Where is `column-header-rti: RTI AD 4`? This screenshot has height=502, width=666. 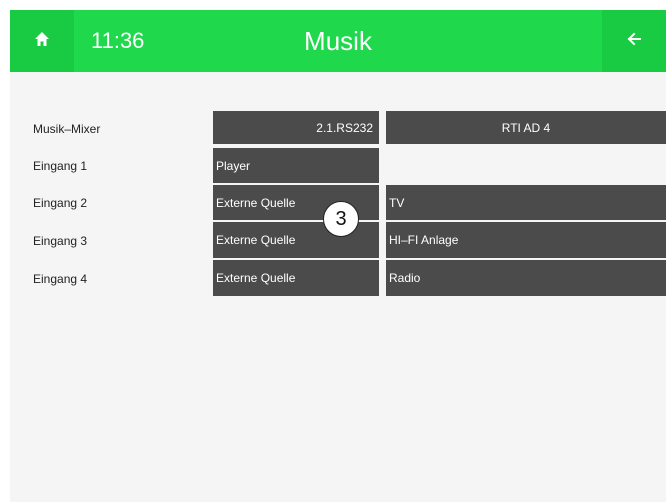 column-header-rti: RTI AD 4 is located at coordinates (526, 127).